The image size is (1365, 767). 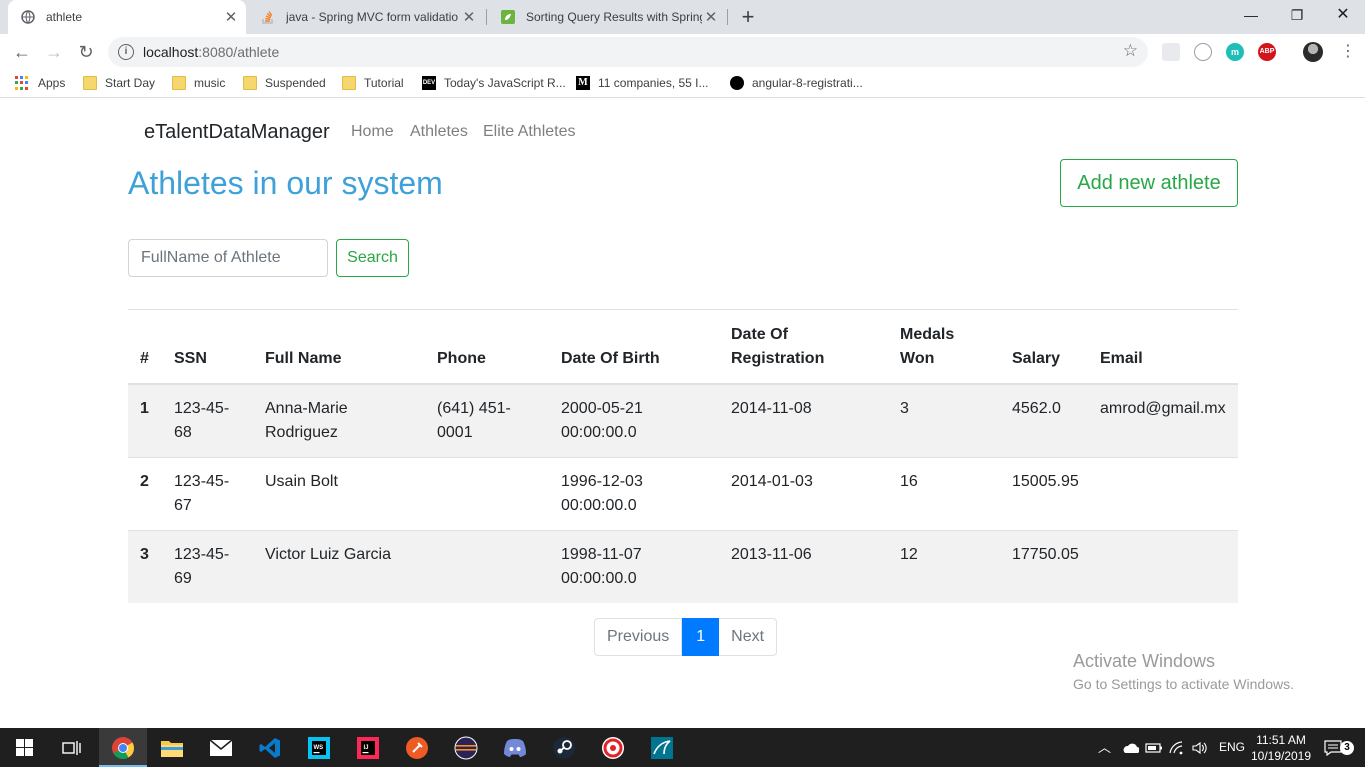 I want to click on address-bar: i localhost:8080/athlete ☆, so click(x=628, y=52).